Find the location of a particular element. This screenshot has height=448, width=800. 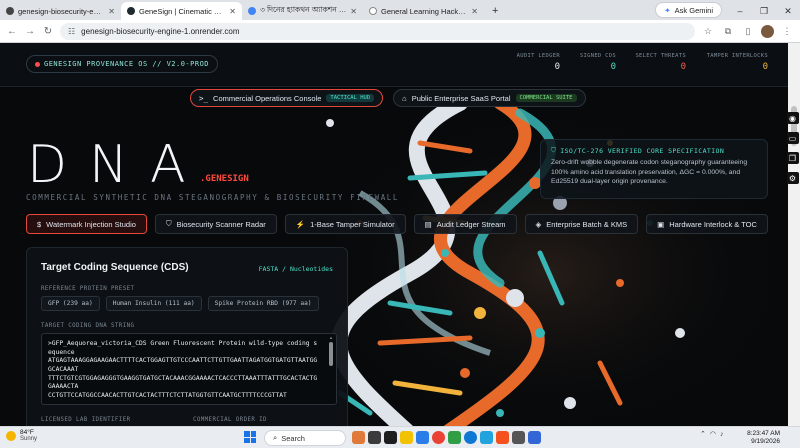

cube-icon: ◈ is located at coordinates (538, 224).